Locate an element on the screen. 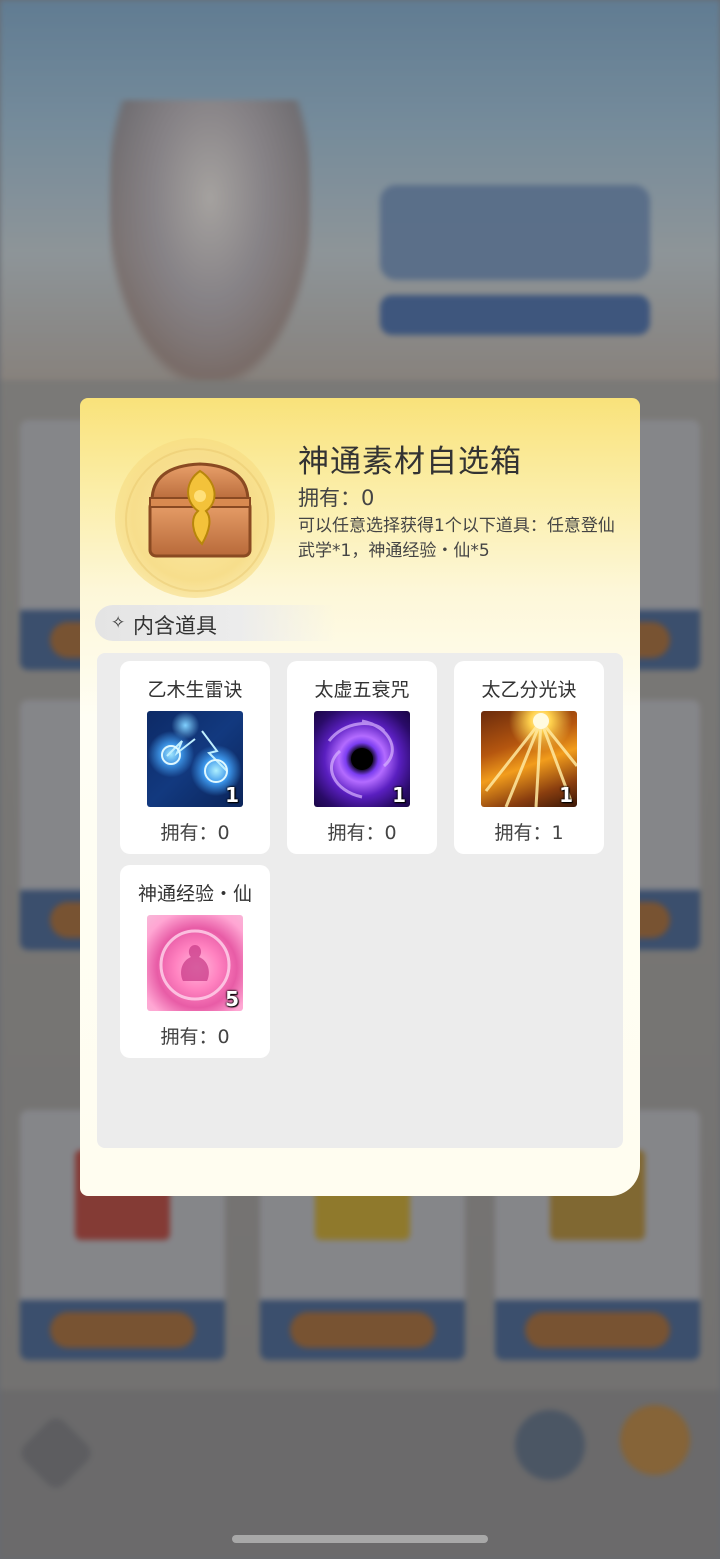 Image resolution: width=720 pixels, height=1559 pixels. pink-orb-icon: 5 is located at coordinates (195, 963).